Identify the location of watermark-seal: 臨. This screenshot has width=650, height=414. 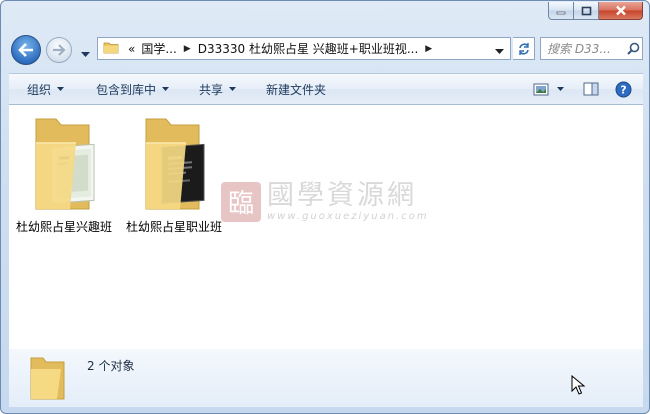
(241, 201).